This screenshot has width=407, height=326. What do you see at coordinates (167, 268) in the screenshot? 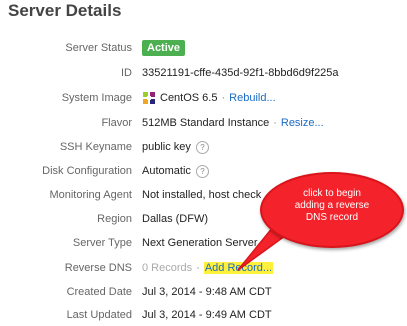
I see `reverse-dns-count: 0 Records` at bounding box center [167, 268].